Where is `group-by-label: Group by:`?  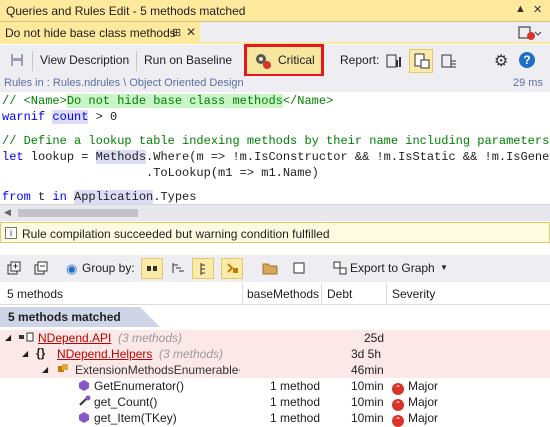
group-by-label: Group by: is located at coordinates (108, 268).